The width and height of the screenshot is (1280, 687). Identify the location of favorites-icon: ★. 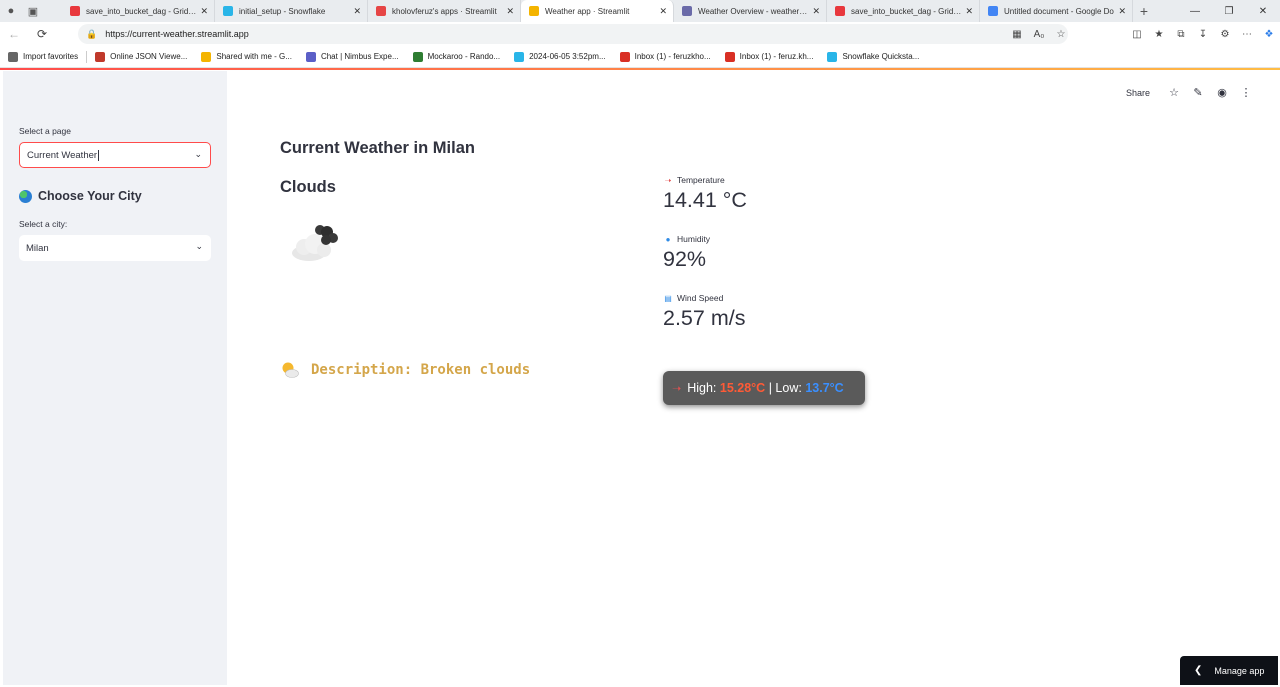
(1159, 34).